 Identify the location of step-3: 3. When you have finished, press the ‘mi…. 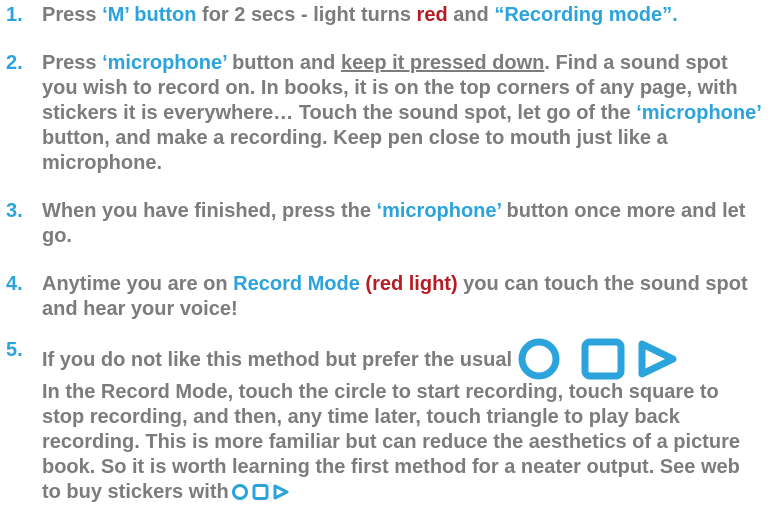
(385, 224).